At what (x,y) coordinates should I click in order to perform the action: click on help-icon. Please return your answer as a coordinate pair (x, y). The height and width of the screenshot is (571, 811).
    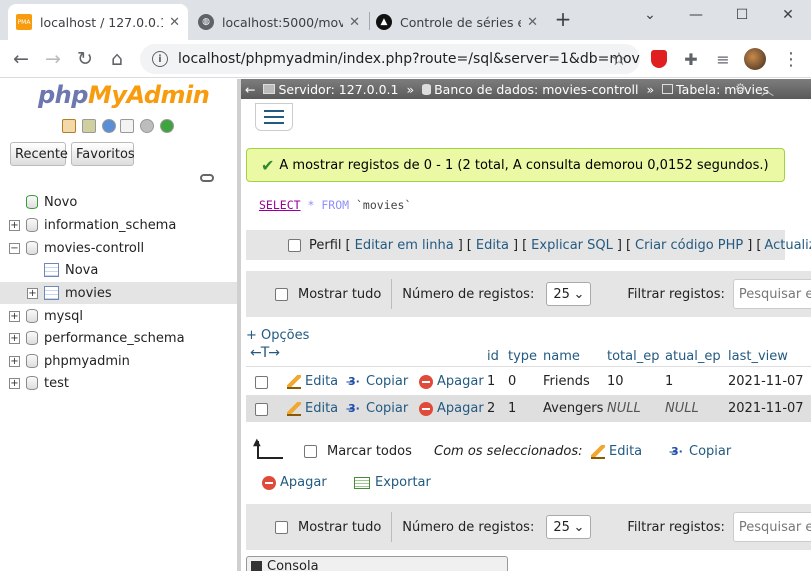
    Looking at the image, I should click on (109, 126).